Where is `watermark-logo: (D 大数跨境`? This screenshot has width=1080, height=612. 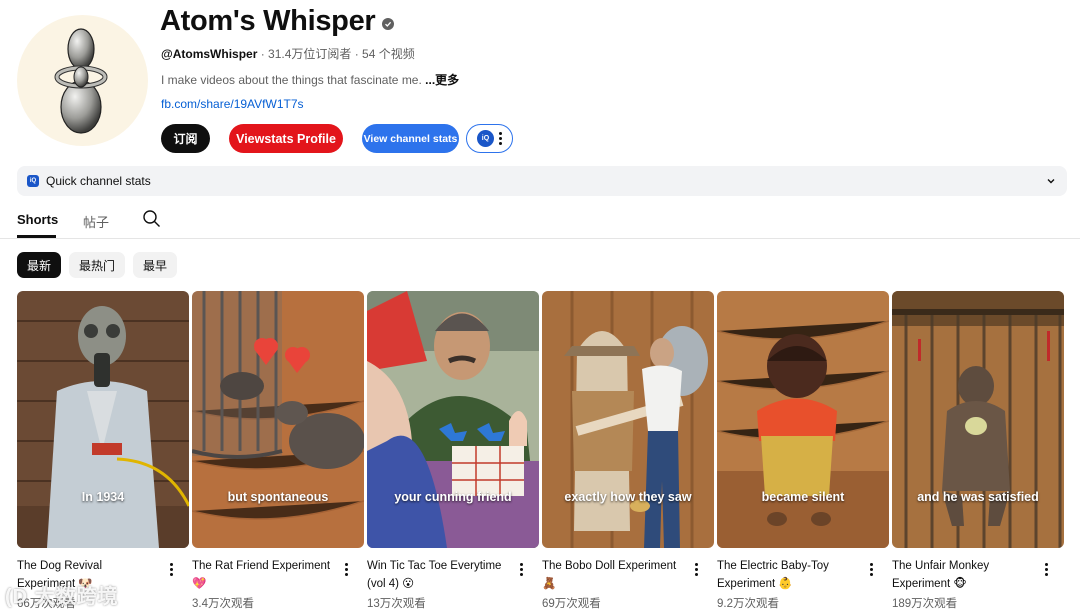 watermark-logo: (D 大数跨境 is located at coordinates (62, 597).